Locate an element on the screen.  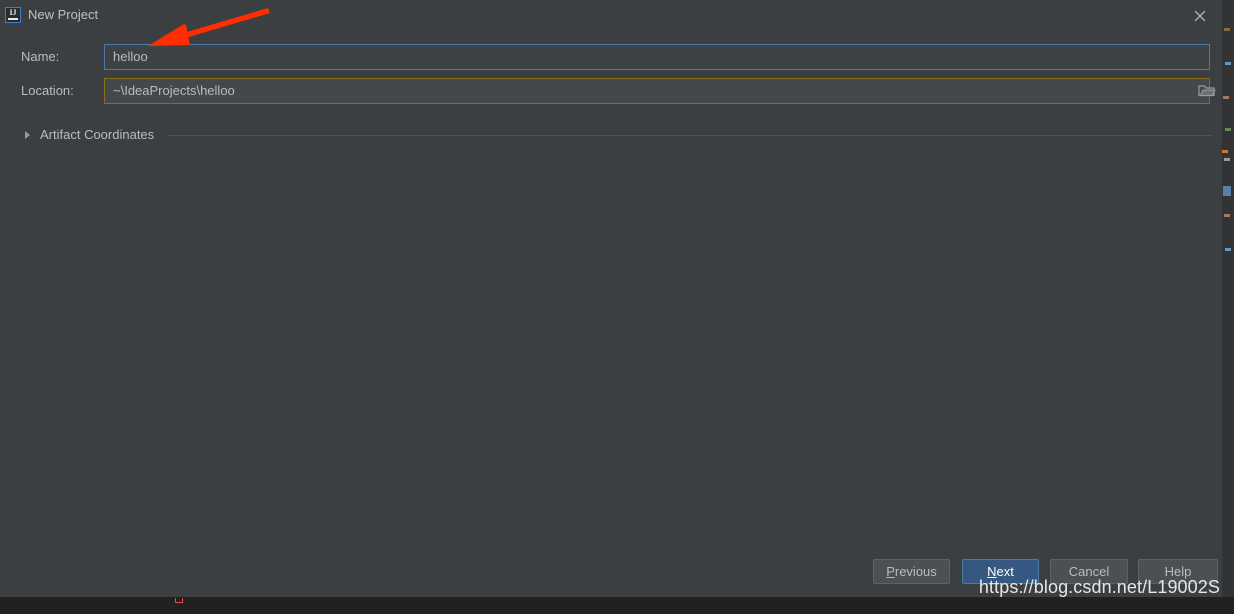
artifact-coordinates-section: Artifact Coordinates is located at coordinates (611, 135).